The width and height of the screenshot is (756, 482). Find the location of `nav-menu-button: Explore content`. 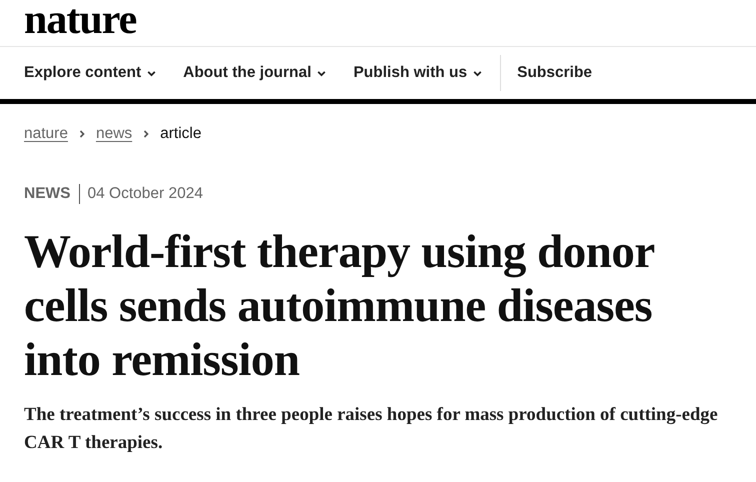

nav-menu-button: Explore content is located at coordinates (91, 73).